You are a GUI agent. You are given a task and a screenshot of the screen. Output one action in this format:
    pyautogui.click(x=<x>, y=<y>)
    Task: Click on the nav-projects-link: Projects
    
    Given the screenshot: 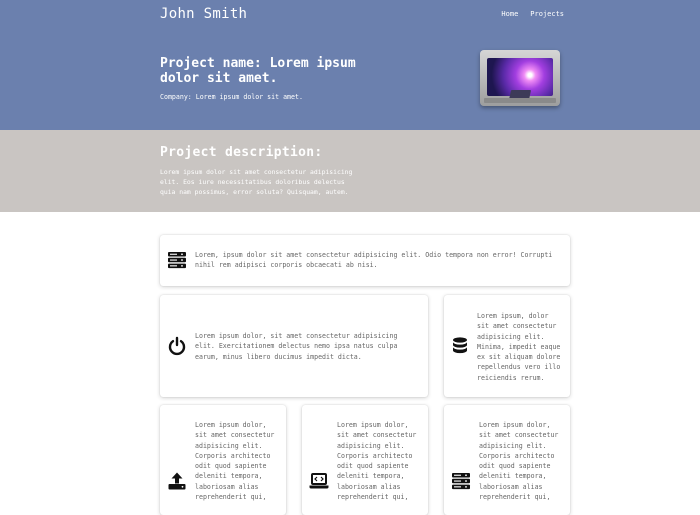 What is the action you would take?
    pyautogui.click(x=547, y=14)
    